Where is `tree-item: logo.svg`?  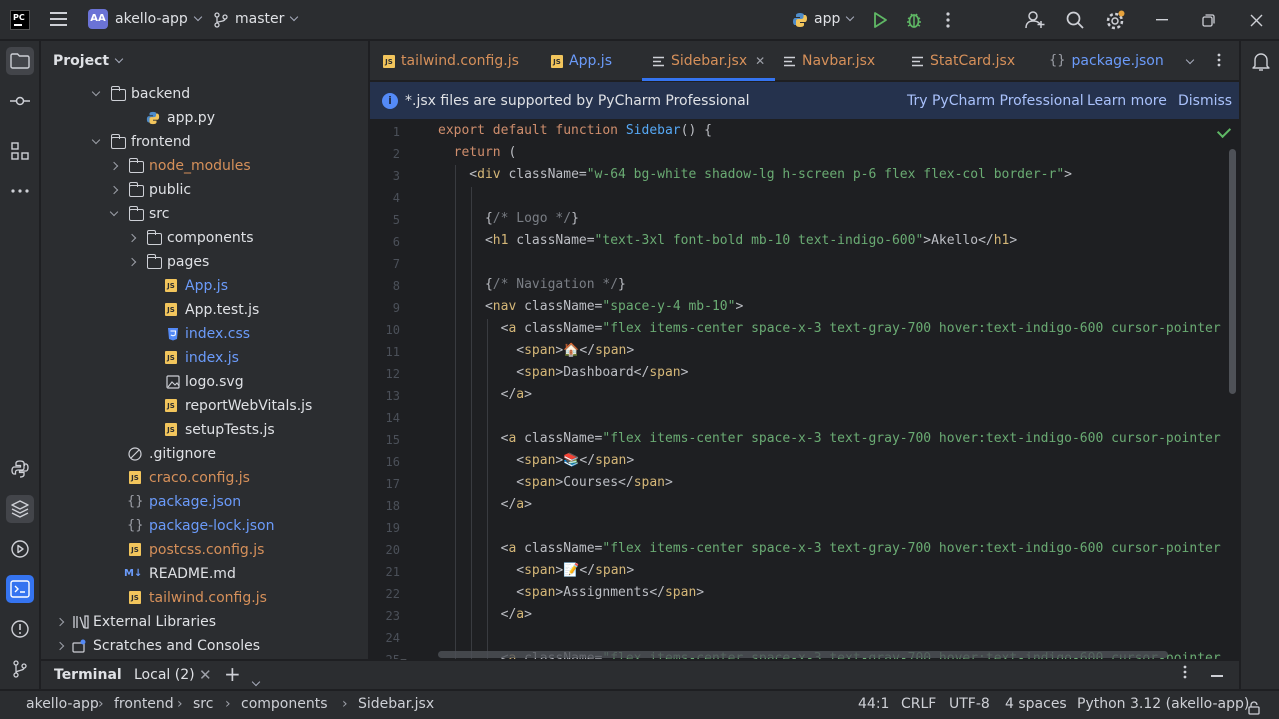 tree-item: logo.svg is located at coordinates (199, 382).